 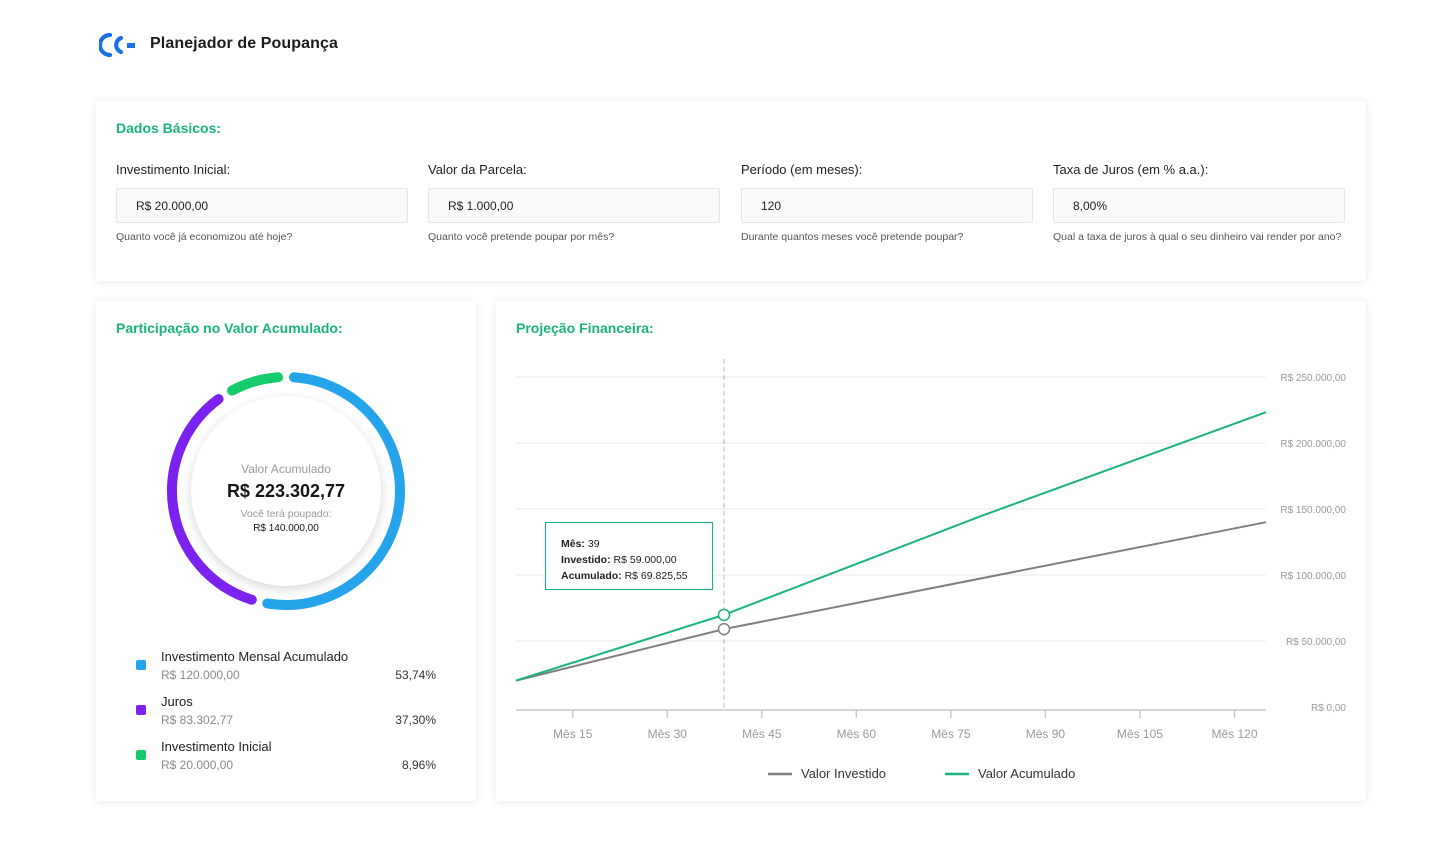 I want to click on y-tick-label: R$ 150.000,00, so click(x=1313, y=510).